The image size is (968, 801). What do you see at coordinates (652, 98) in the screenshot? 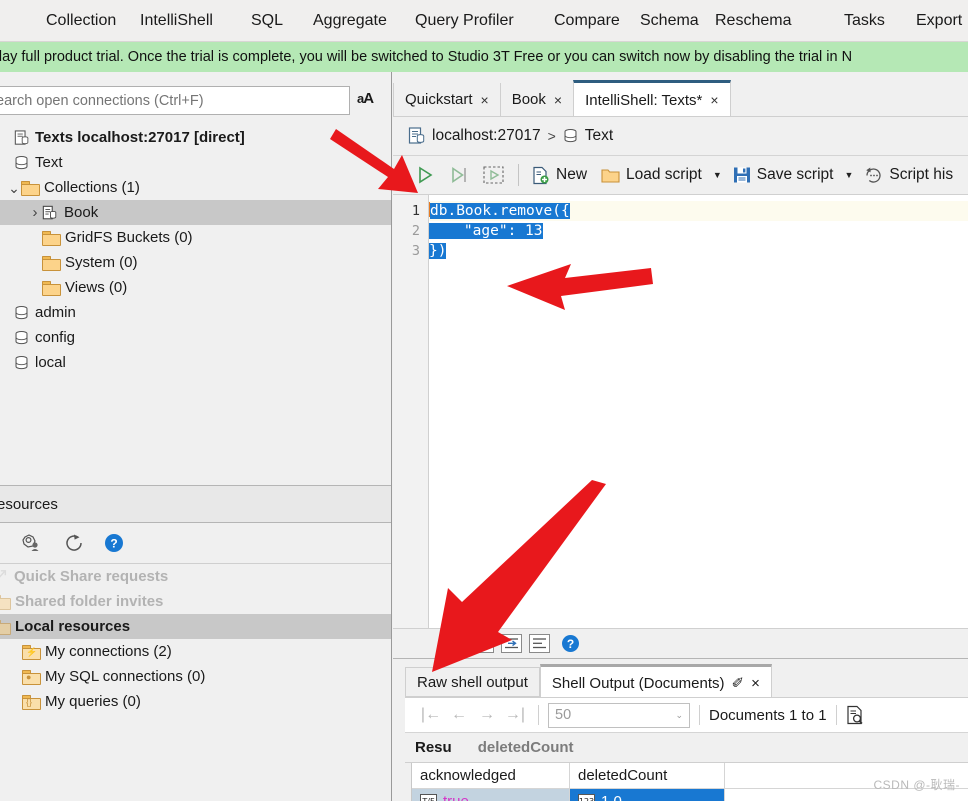
I see `editor-tab-intellishell-texts: IntelliShell: Texts* ×` at bounding box center [652, 98].